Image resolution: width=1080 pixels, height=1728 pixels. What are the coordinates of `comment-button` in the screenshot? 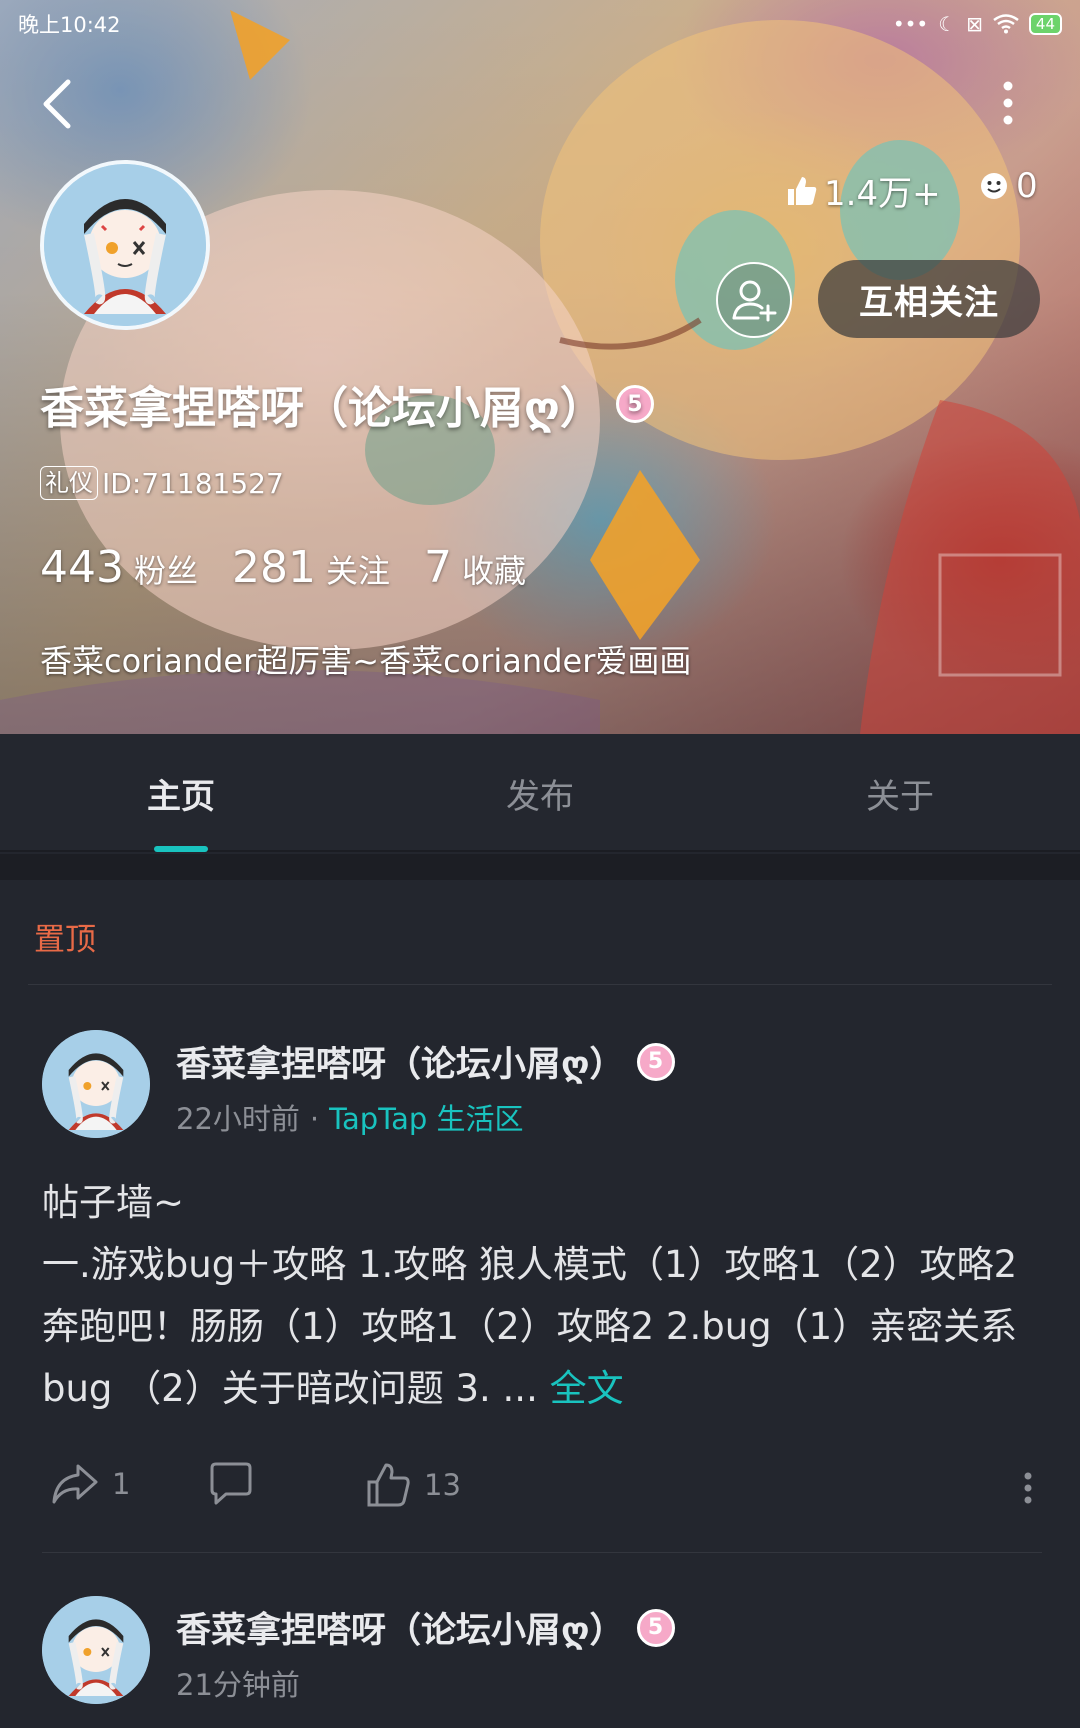 It's located at (231, 1484).